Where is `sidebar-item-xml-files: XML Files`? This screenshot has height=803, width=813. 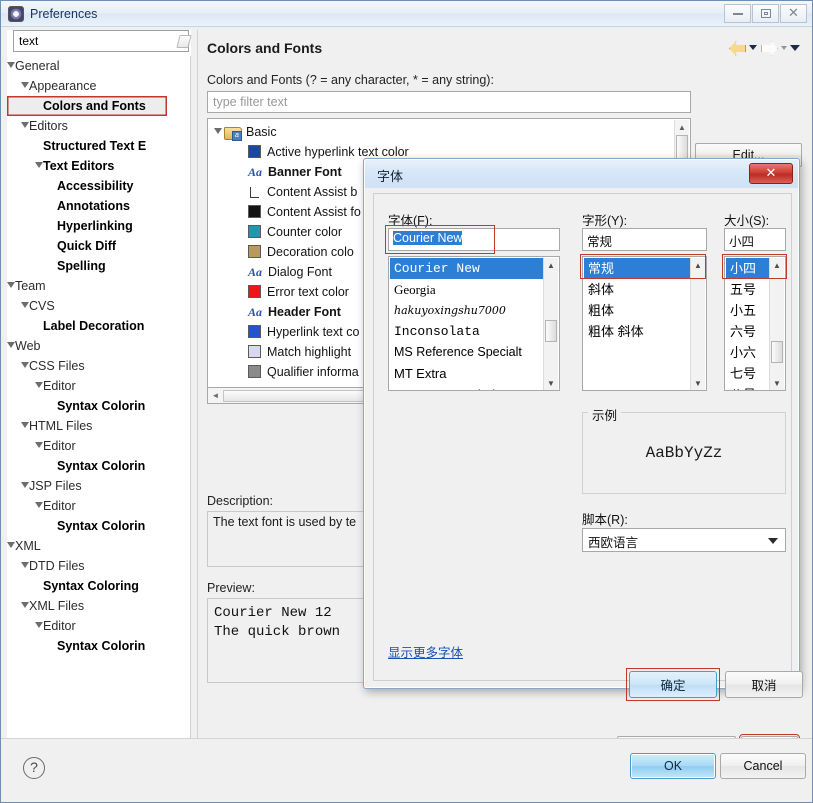 sidebar-item-xml-files: XML Files is located at coordinates (98, 606).